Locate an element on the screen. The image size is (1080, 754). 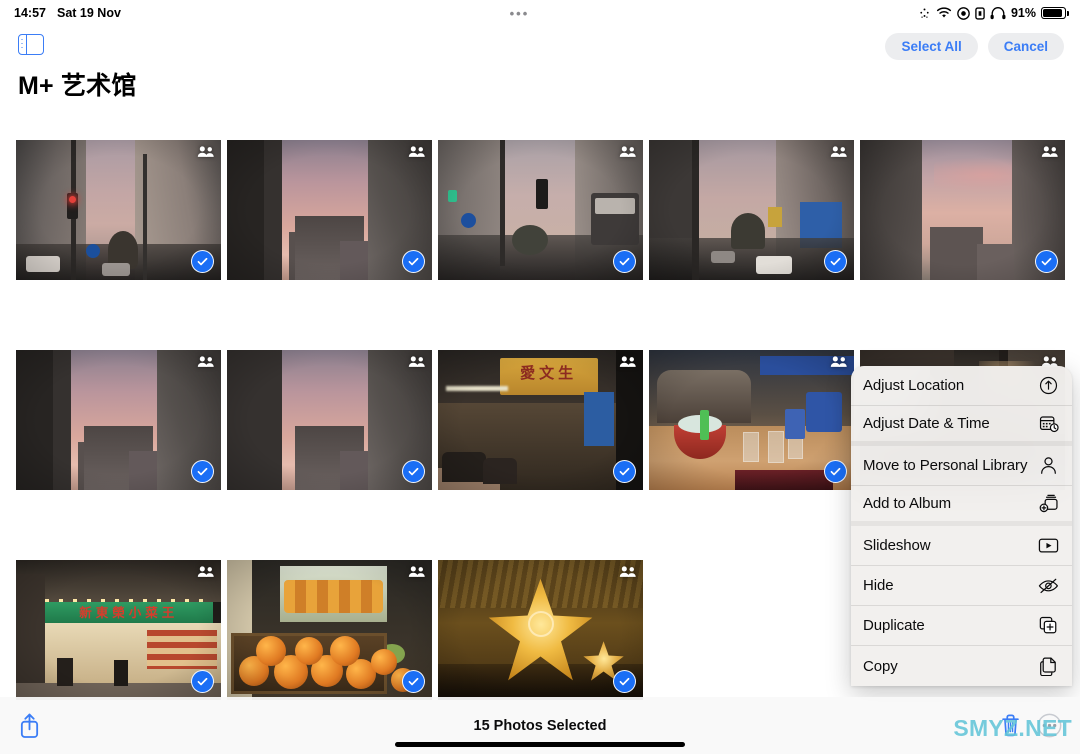
sidebar-toggle-icon is located at coordinates (31, 44).